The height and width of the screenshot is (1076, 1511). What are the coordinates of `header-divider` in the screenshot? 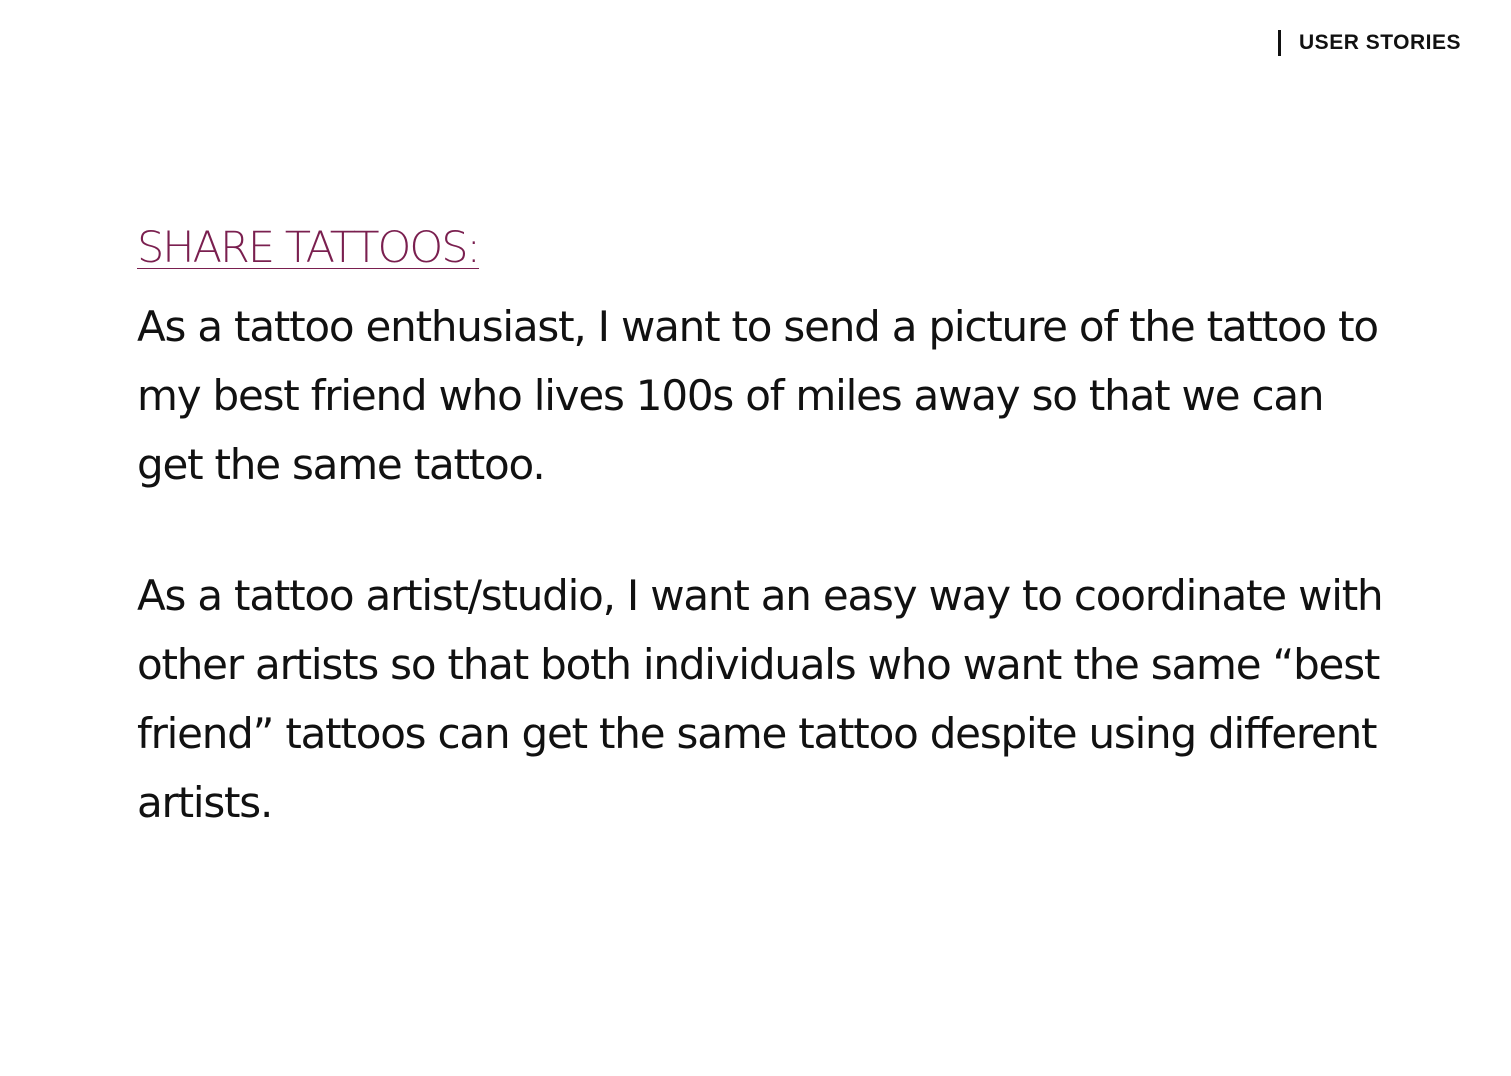 It's located at (1280, 43).